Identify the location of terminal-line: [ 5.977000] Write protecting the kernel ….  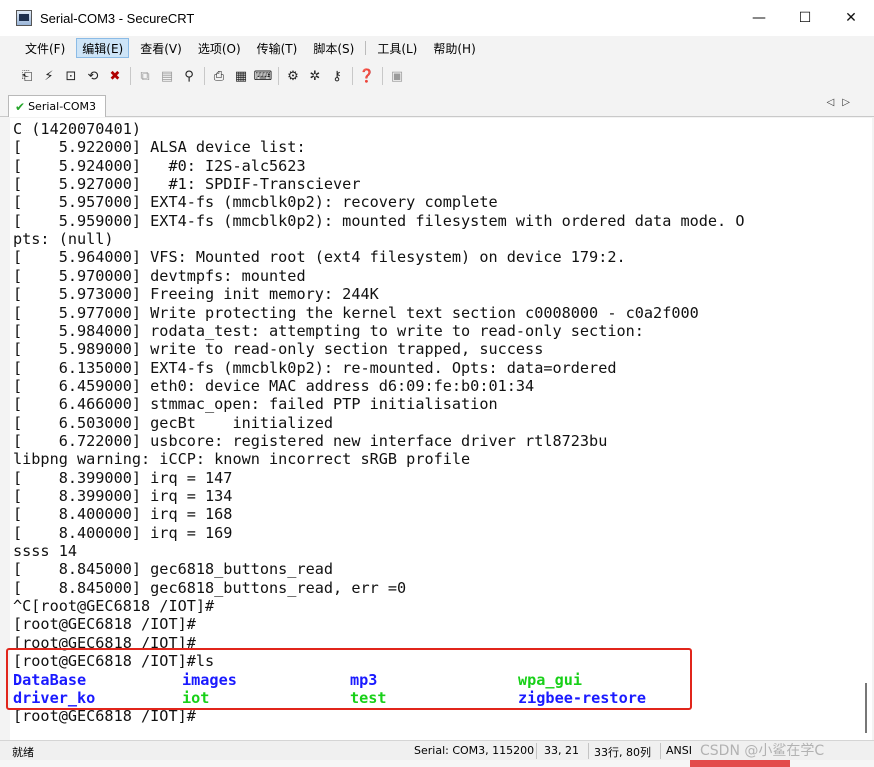
(356, 312).